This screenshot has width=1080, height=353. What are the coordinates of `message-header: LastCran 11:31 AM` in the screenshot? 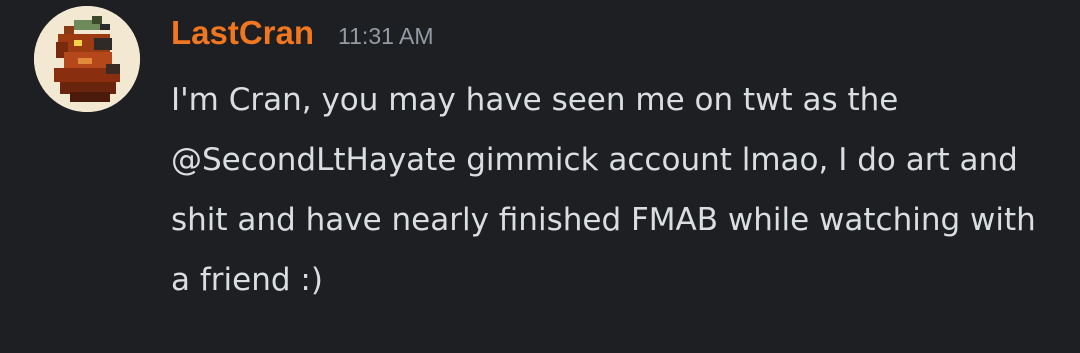 It's located at (302, 39).